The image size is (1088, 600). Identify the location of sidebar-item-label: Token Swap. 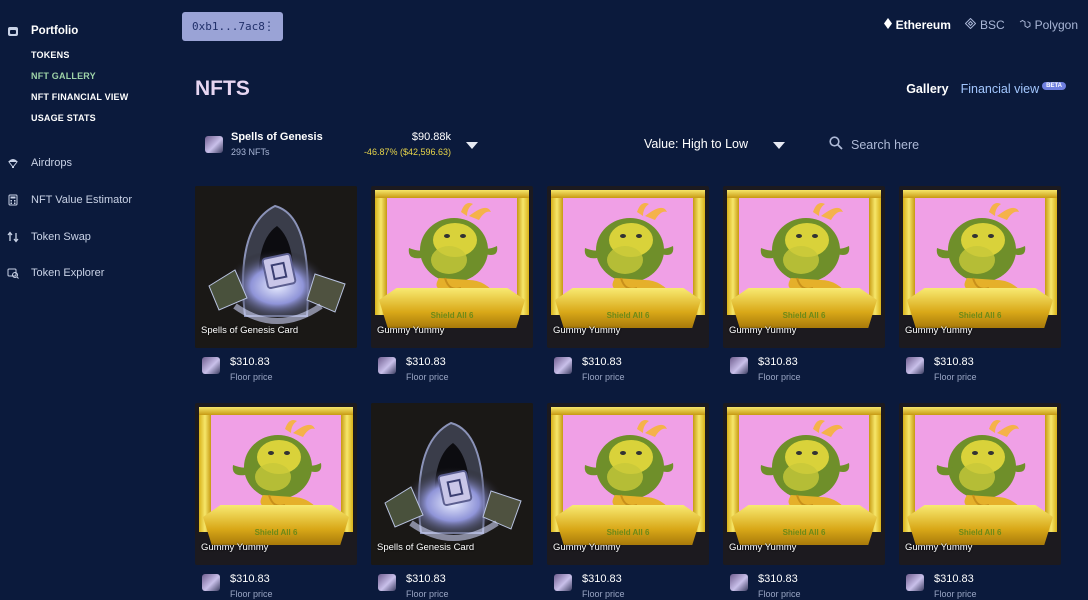
(61, 236).